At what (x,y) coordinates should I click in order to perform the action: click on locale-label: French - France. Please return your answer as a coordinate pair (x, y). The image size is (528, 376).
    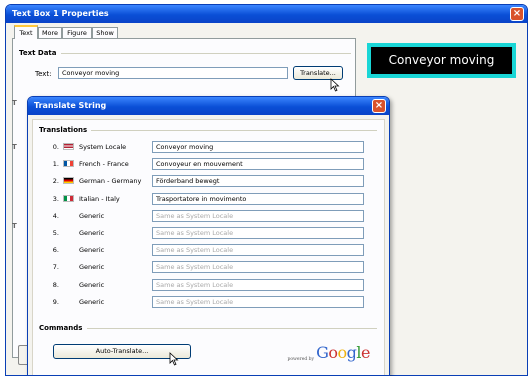
    Looking at the image, I should click on (104, 164).